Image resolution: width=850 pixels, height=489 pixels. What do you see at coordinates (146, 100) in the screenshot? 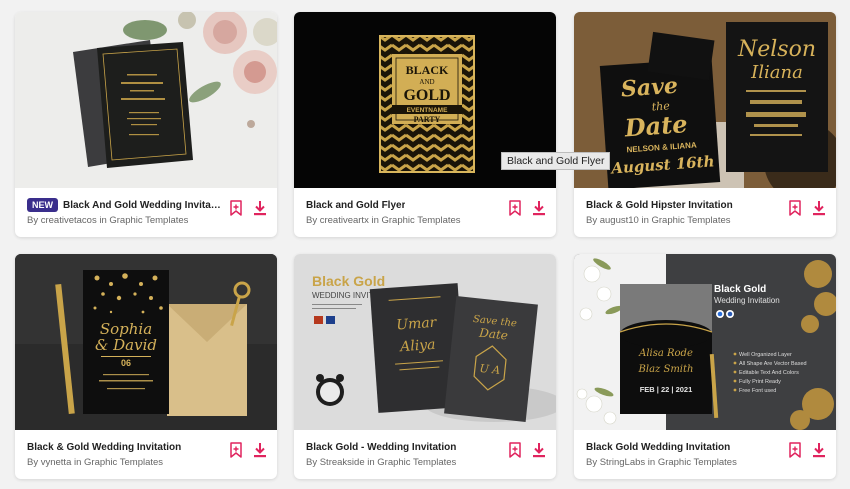
I see `card-thumbnail` at bounding box center [146, 100].